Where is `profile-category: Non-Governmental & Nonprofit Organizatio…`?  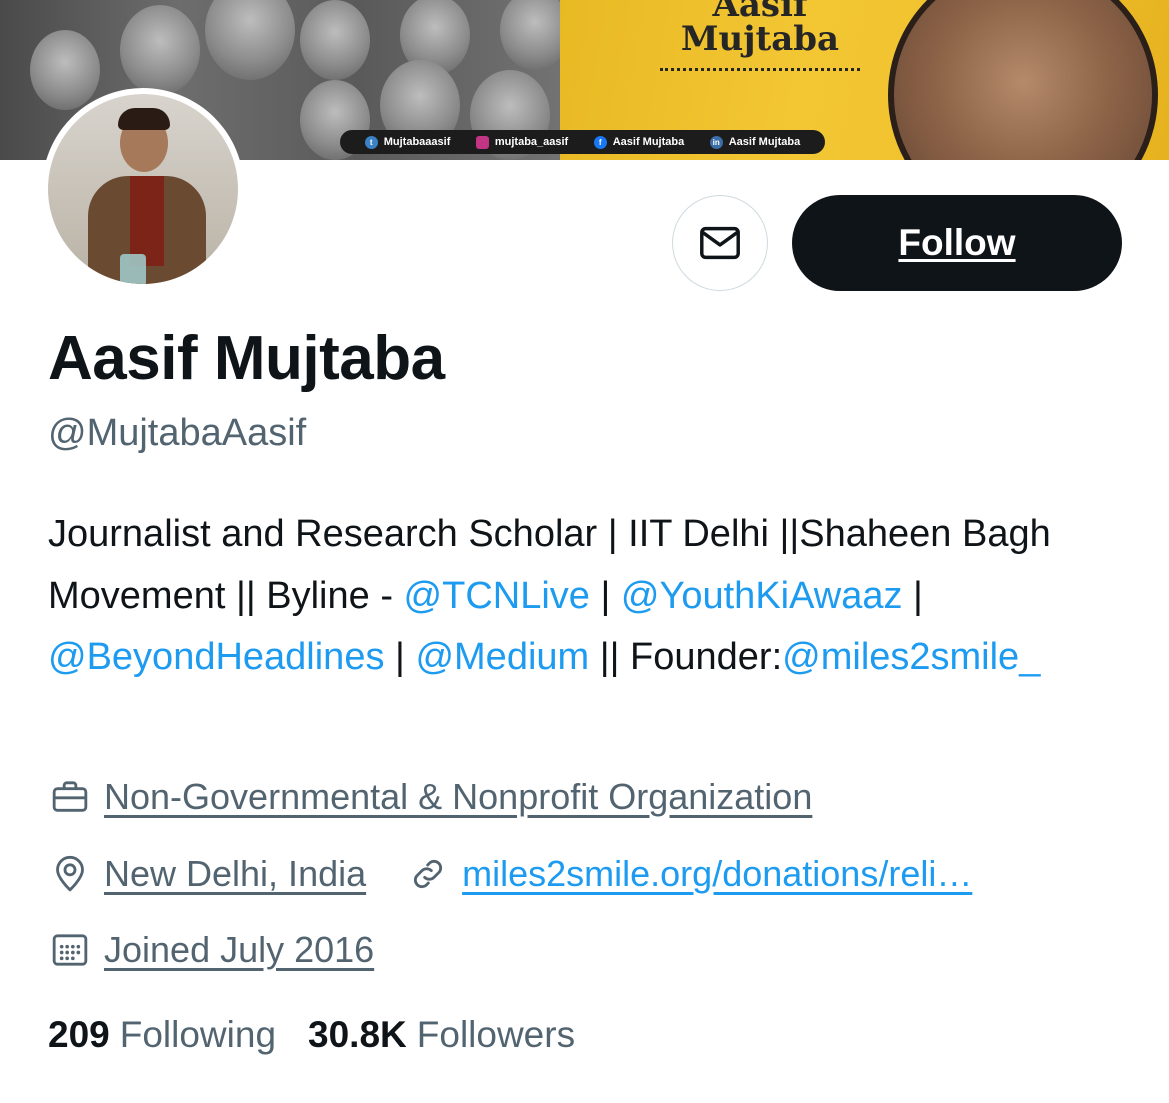
profile-category: Non-Governmental & Nonprofit Organizatio… is located at coordinates (458, 797).